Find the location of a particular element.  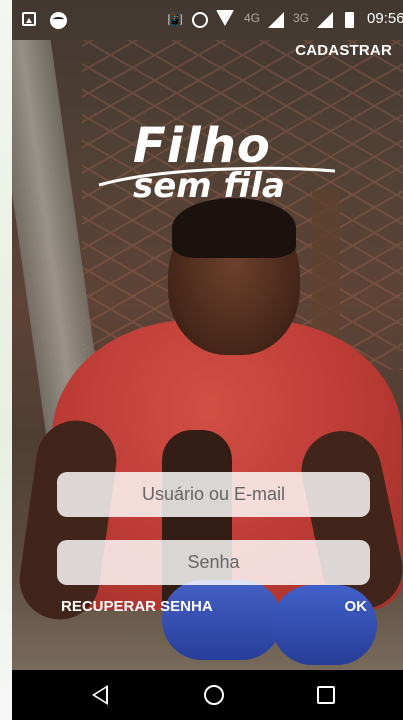

spotify-icon is located at coordinates (58, 20).